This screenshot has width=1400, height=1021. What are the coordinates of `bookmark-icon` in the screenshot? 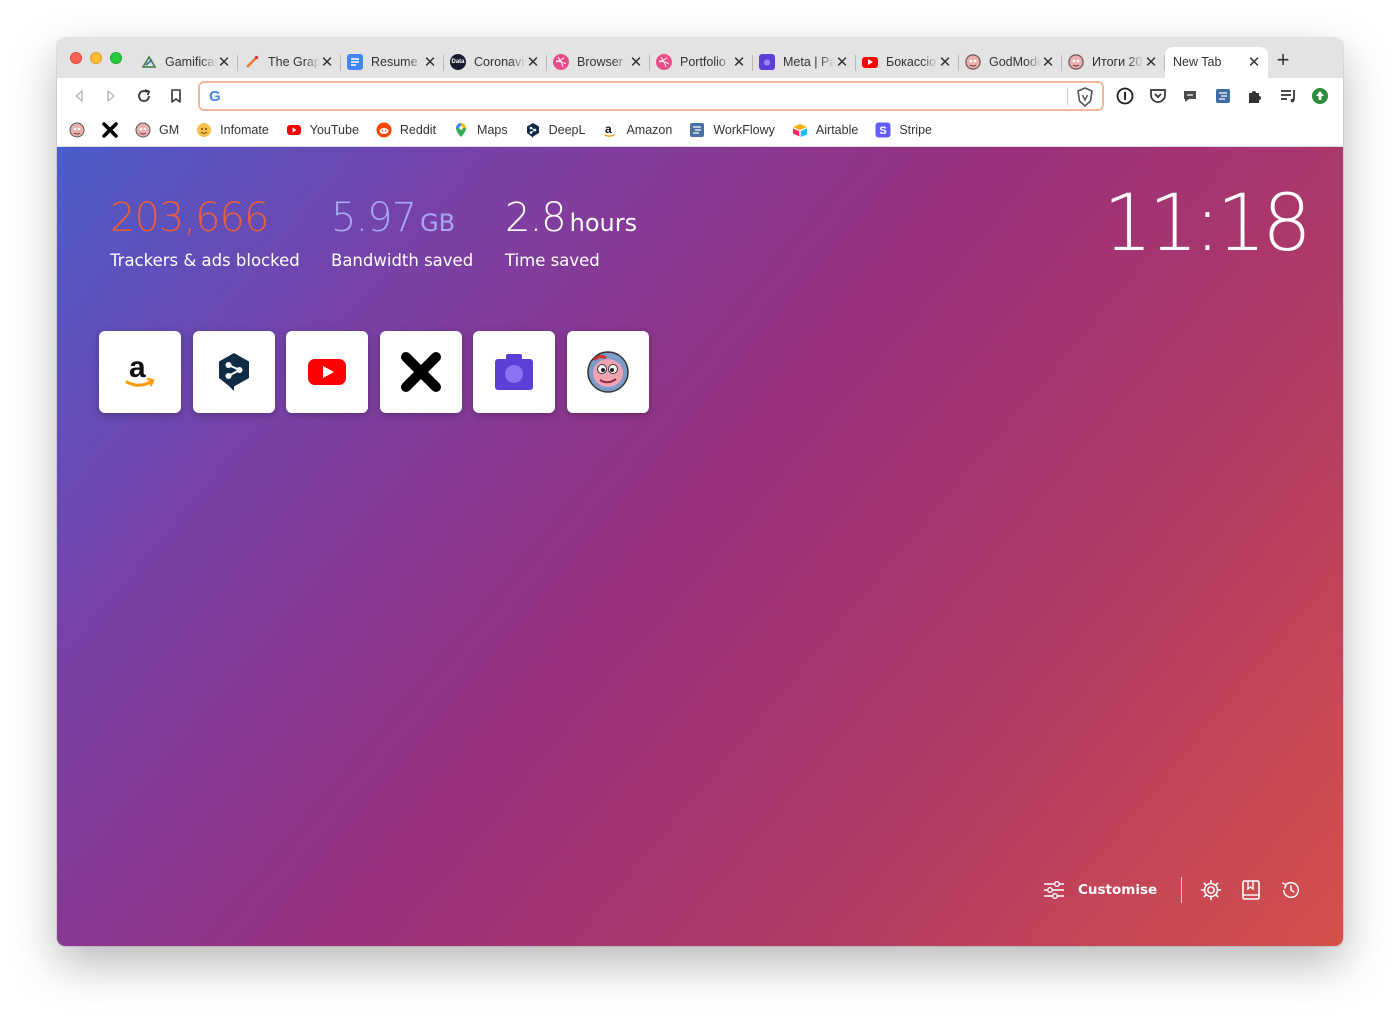 It's located at (176, 96).